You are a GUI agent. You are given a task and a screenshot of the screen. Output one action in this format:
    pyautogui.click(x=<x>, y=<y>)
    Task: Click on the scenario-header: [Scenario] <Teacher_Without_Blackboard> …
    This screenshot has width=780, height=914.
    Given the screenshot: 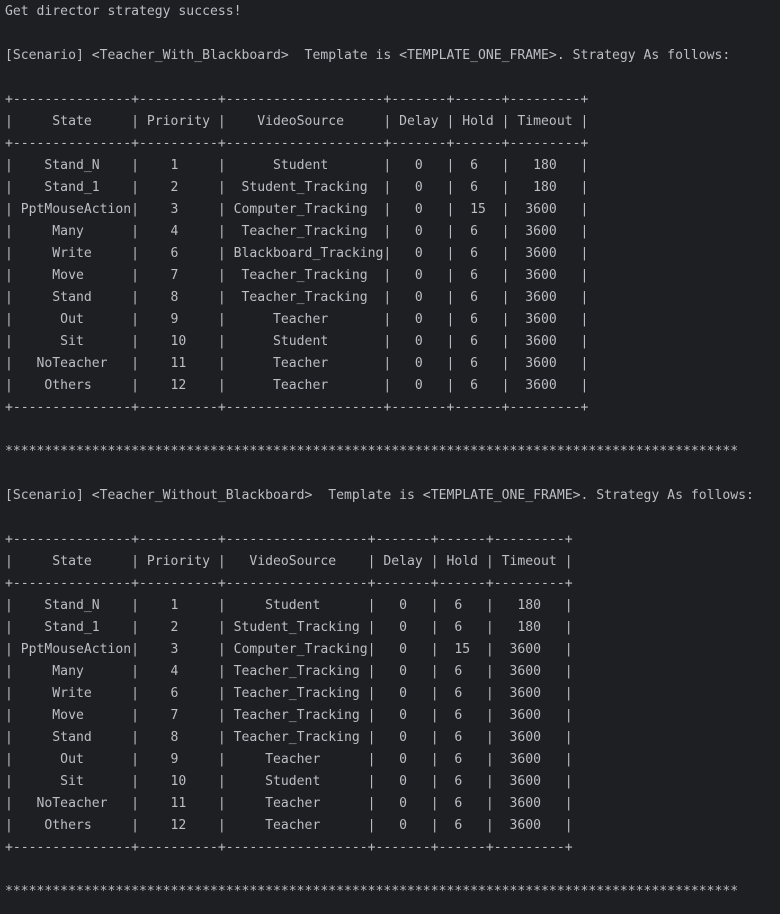 What is the action you would take?
    pyautogui.click(x=379, y=495)
    